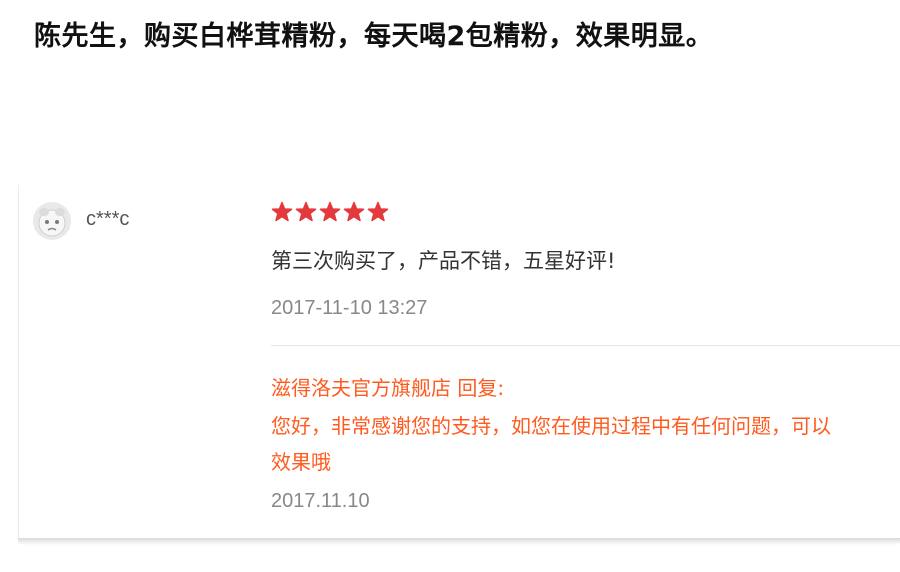 The image size is (900, 572). What do you see at coordinates (585, 345) in the screenshot?
I see `reply-divider` at bounding box center [585, 345].